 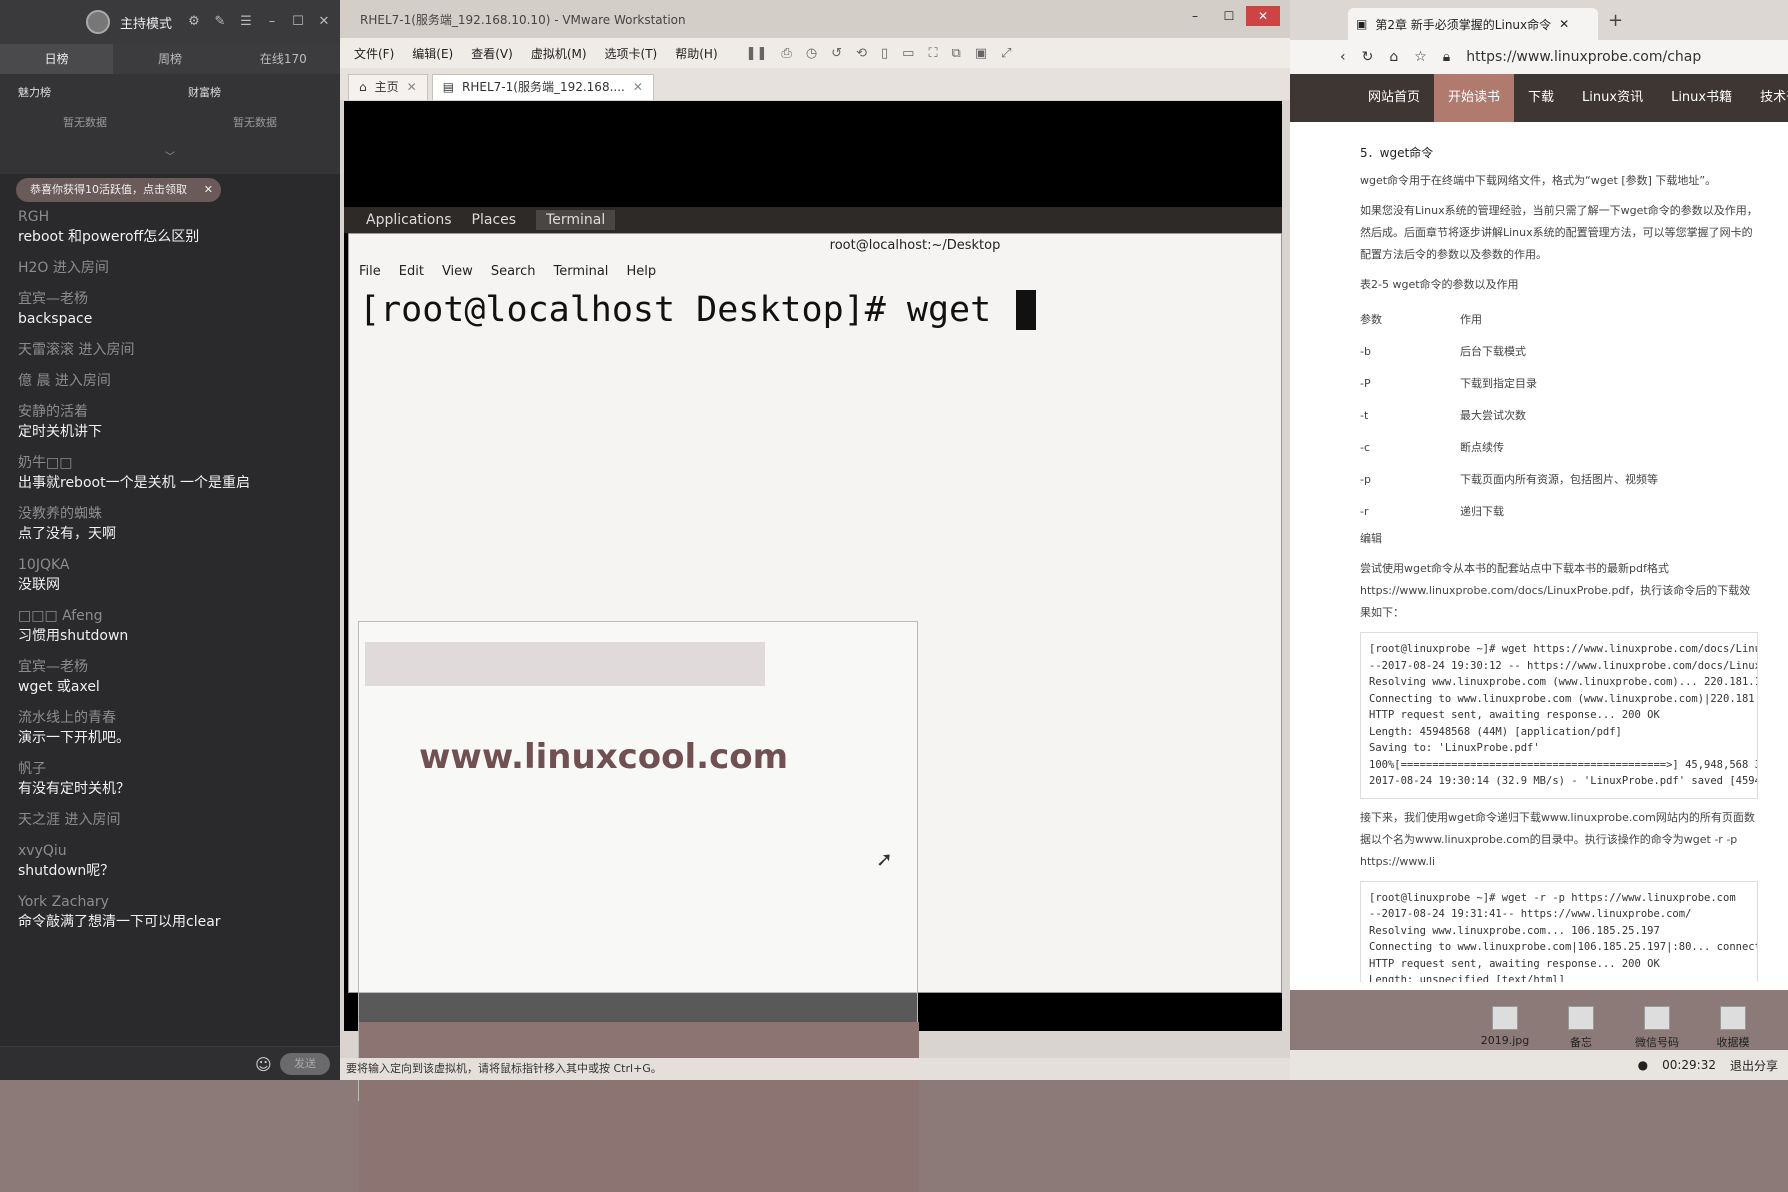 What do you see at coordinates (861, 53) in the screenshot?
I see `manage-snapshot-icon: ⟲` at bounding box center [861, 53].